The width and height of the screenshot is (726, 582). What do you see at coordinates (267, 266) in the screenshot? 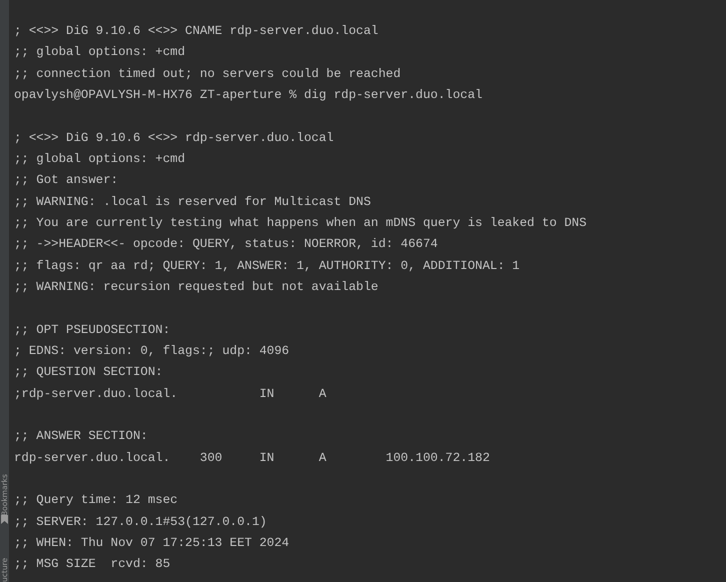
I see `terminal-line: ;; flags: qr aa rd; QUERY: 1, ANSWER: 1, AUTHORITY: 0, ADDITIONAL: 1` at bounding box center [267, 266].